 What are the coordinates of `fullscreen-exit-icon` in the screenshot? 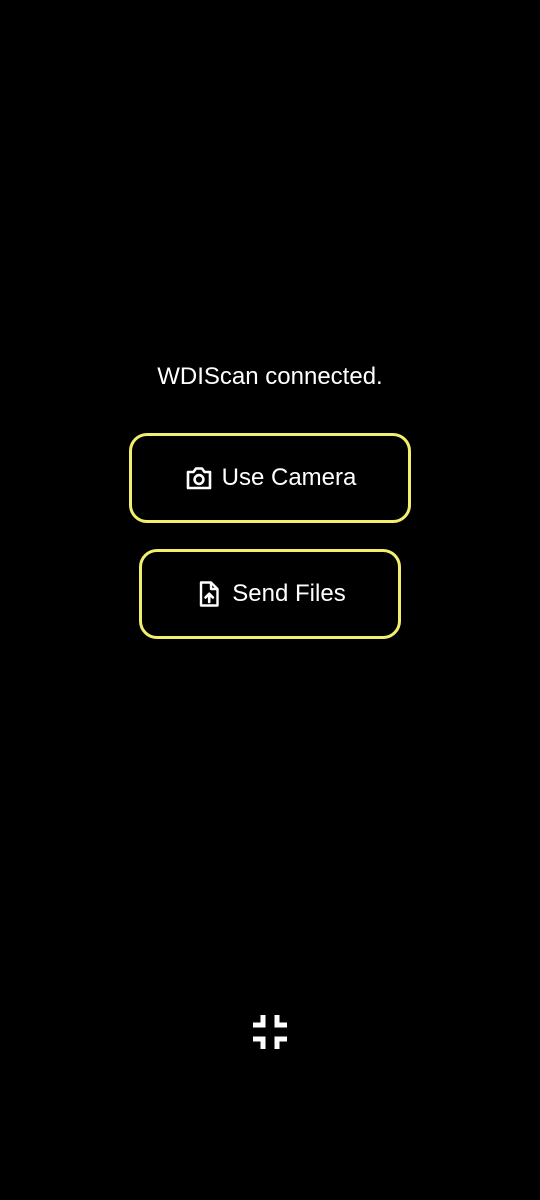 It's located at (270, 1032).